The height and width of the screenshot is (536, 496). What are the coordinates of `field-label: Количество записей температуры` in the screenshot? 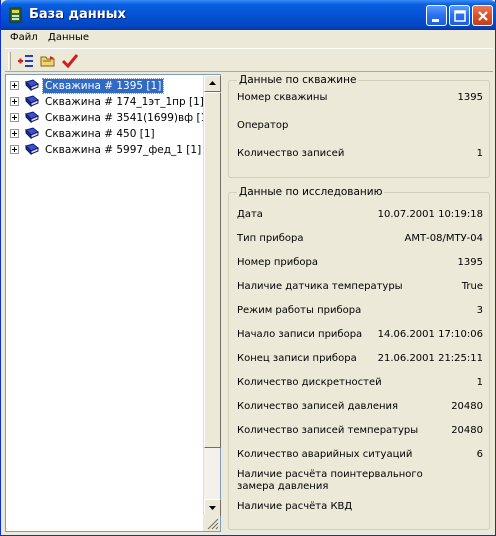 It's located at (328, 430).